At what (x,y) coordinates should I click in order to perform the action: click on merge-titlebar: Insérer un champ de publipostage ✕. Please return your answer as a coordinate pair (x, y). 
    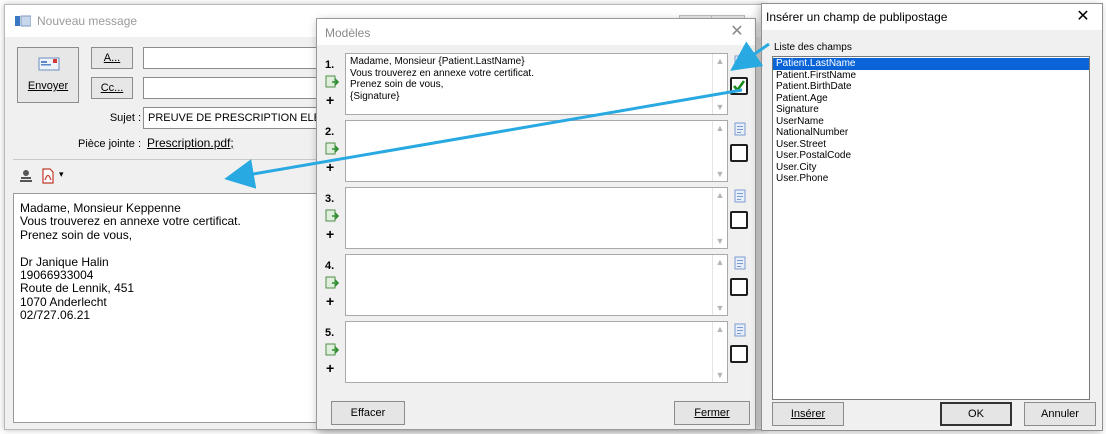
    Looking at the image, I should click on (932, 17).